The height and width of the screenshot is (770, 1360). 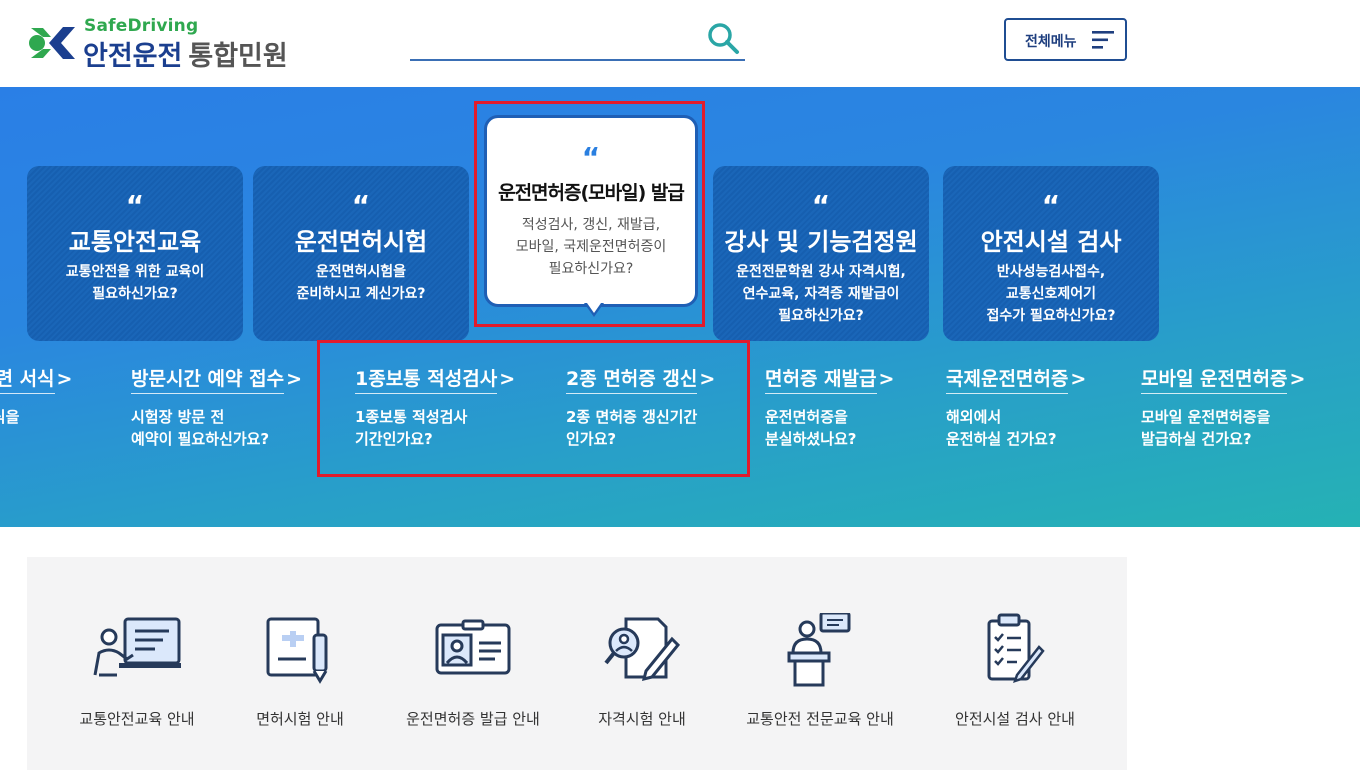 I want to click on sublink-desc: 해외에서 운전하실 건가요?, so click(x=1001, y=428).